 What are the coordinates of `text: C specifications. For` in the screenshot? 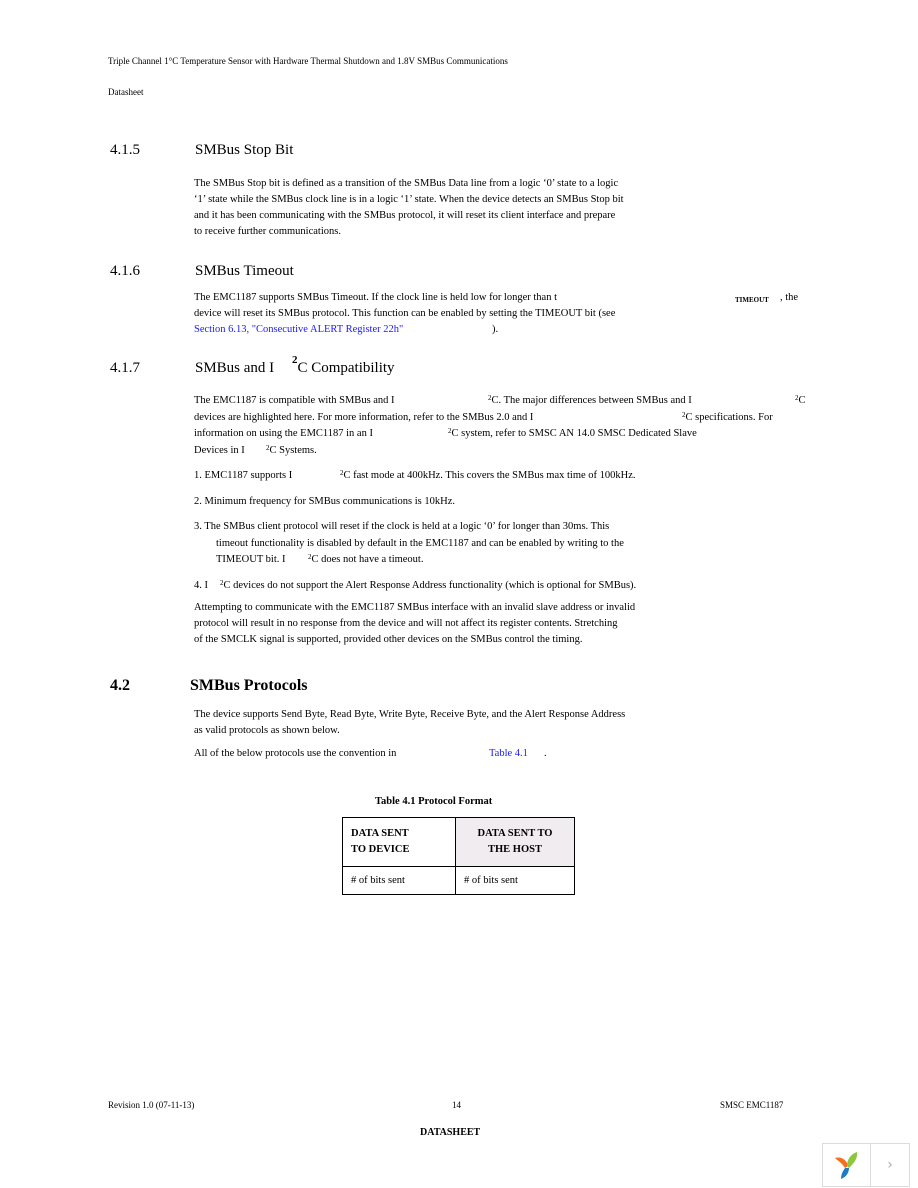 It's located at (729, 417).